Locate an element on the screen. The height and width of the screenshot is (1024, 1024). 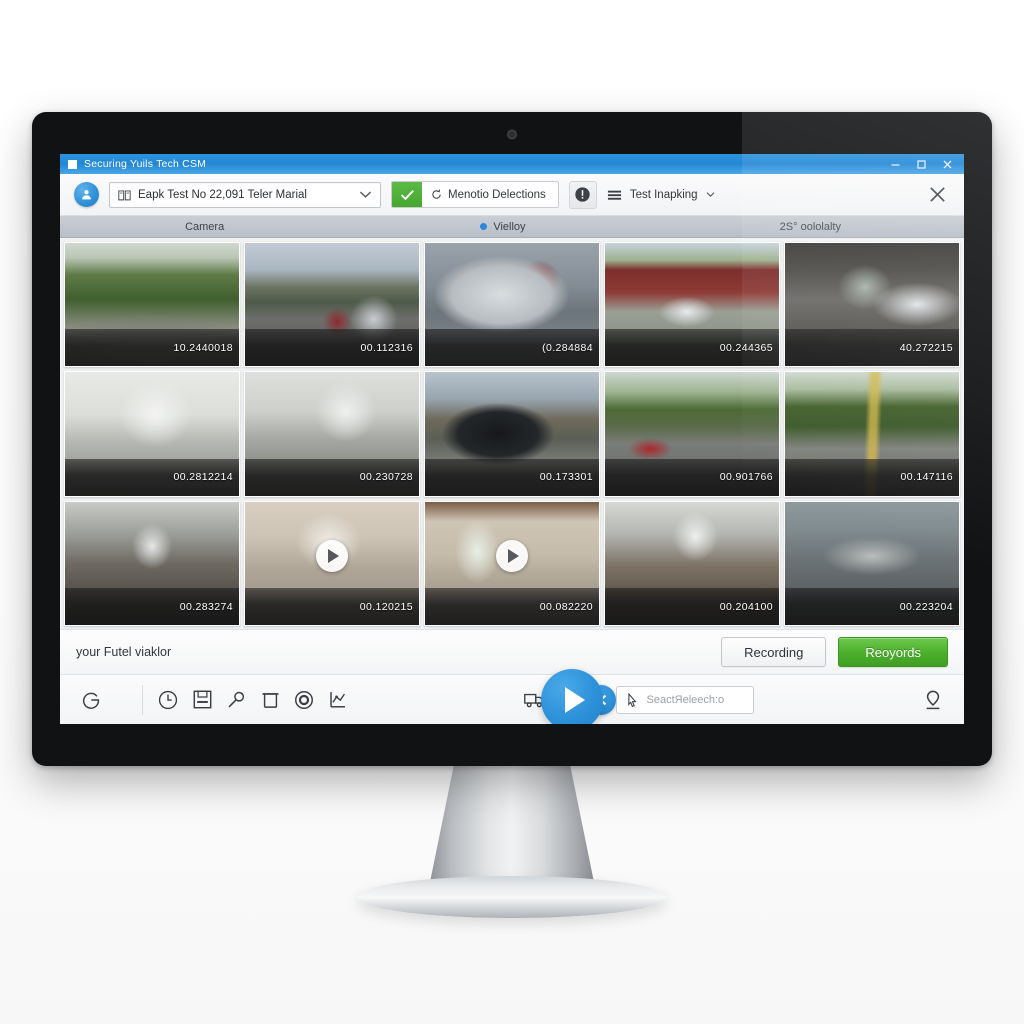
close-button is located at coordinates (947, 164).